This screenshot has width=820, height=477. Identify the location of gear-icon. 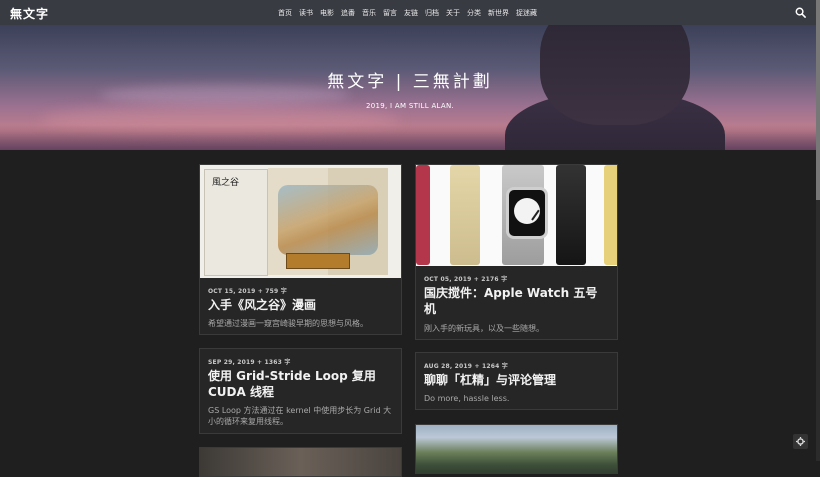
(800, 441).